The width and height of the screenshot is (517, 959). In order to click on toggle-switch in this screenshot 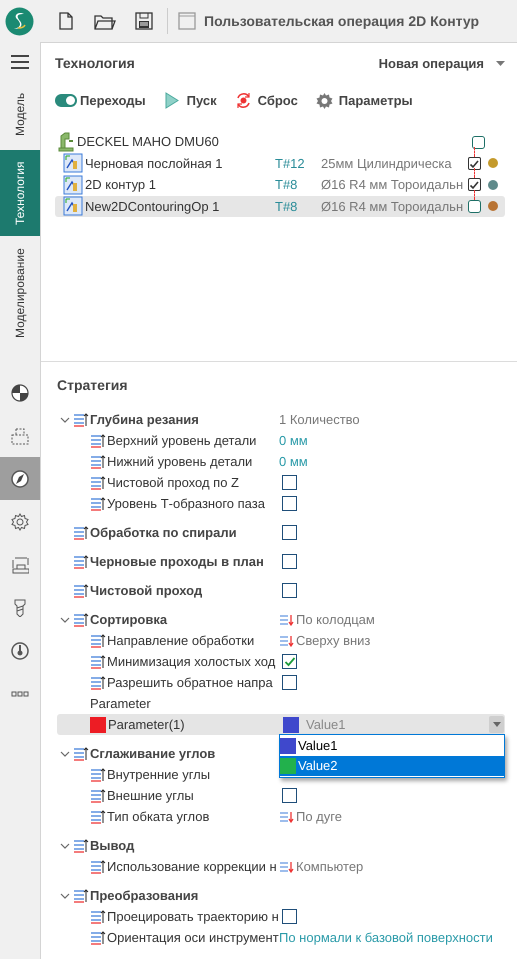, I will do `click(66, 101)`.